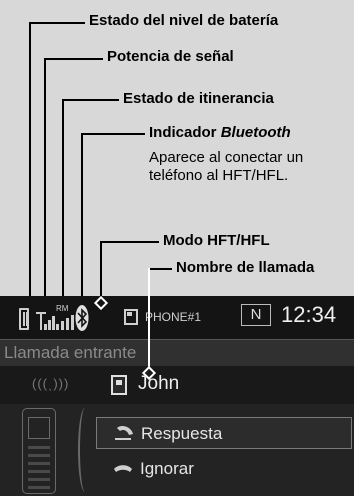 The height and width of the screenshot is (496, 354). I want to click on signal-leader-horizontal, so click(73, 59).